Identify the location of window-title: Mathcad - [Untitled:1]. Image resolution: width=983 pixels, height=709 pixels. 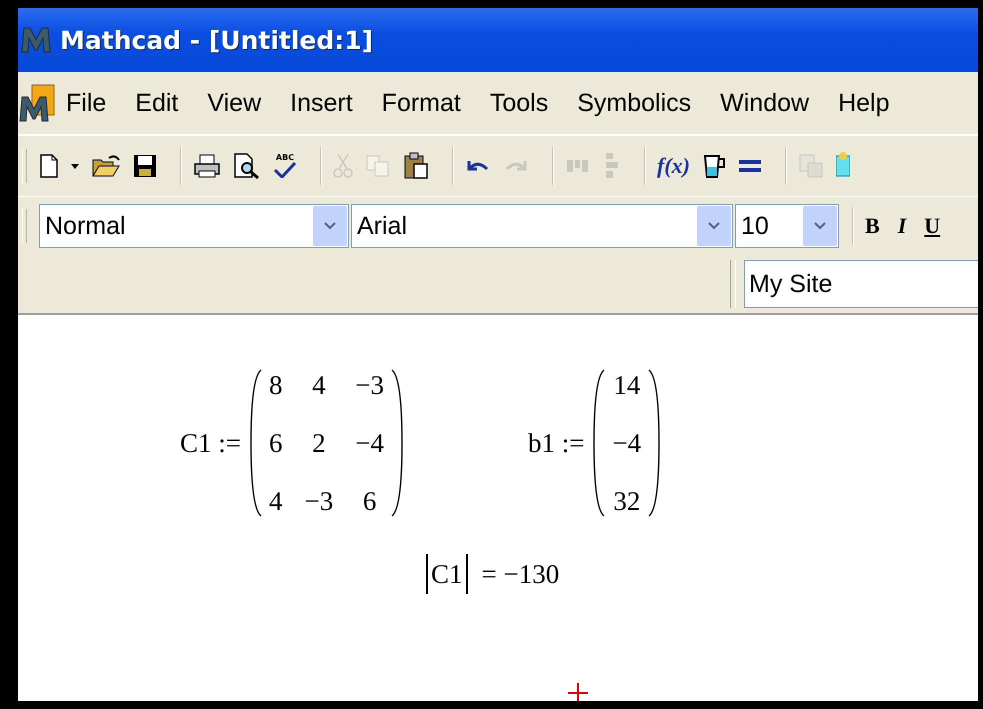
(217, 40).